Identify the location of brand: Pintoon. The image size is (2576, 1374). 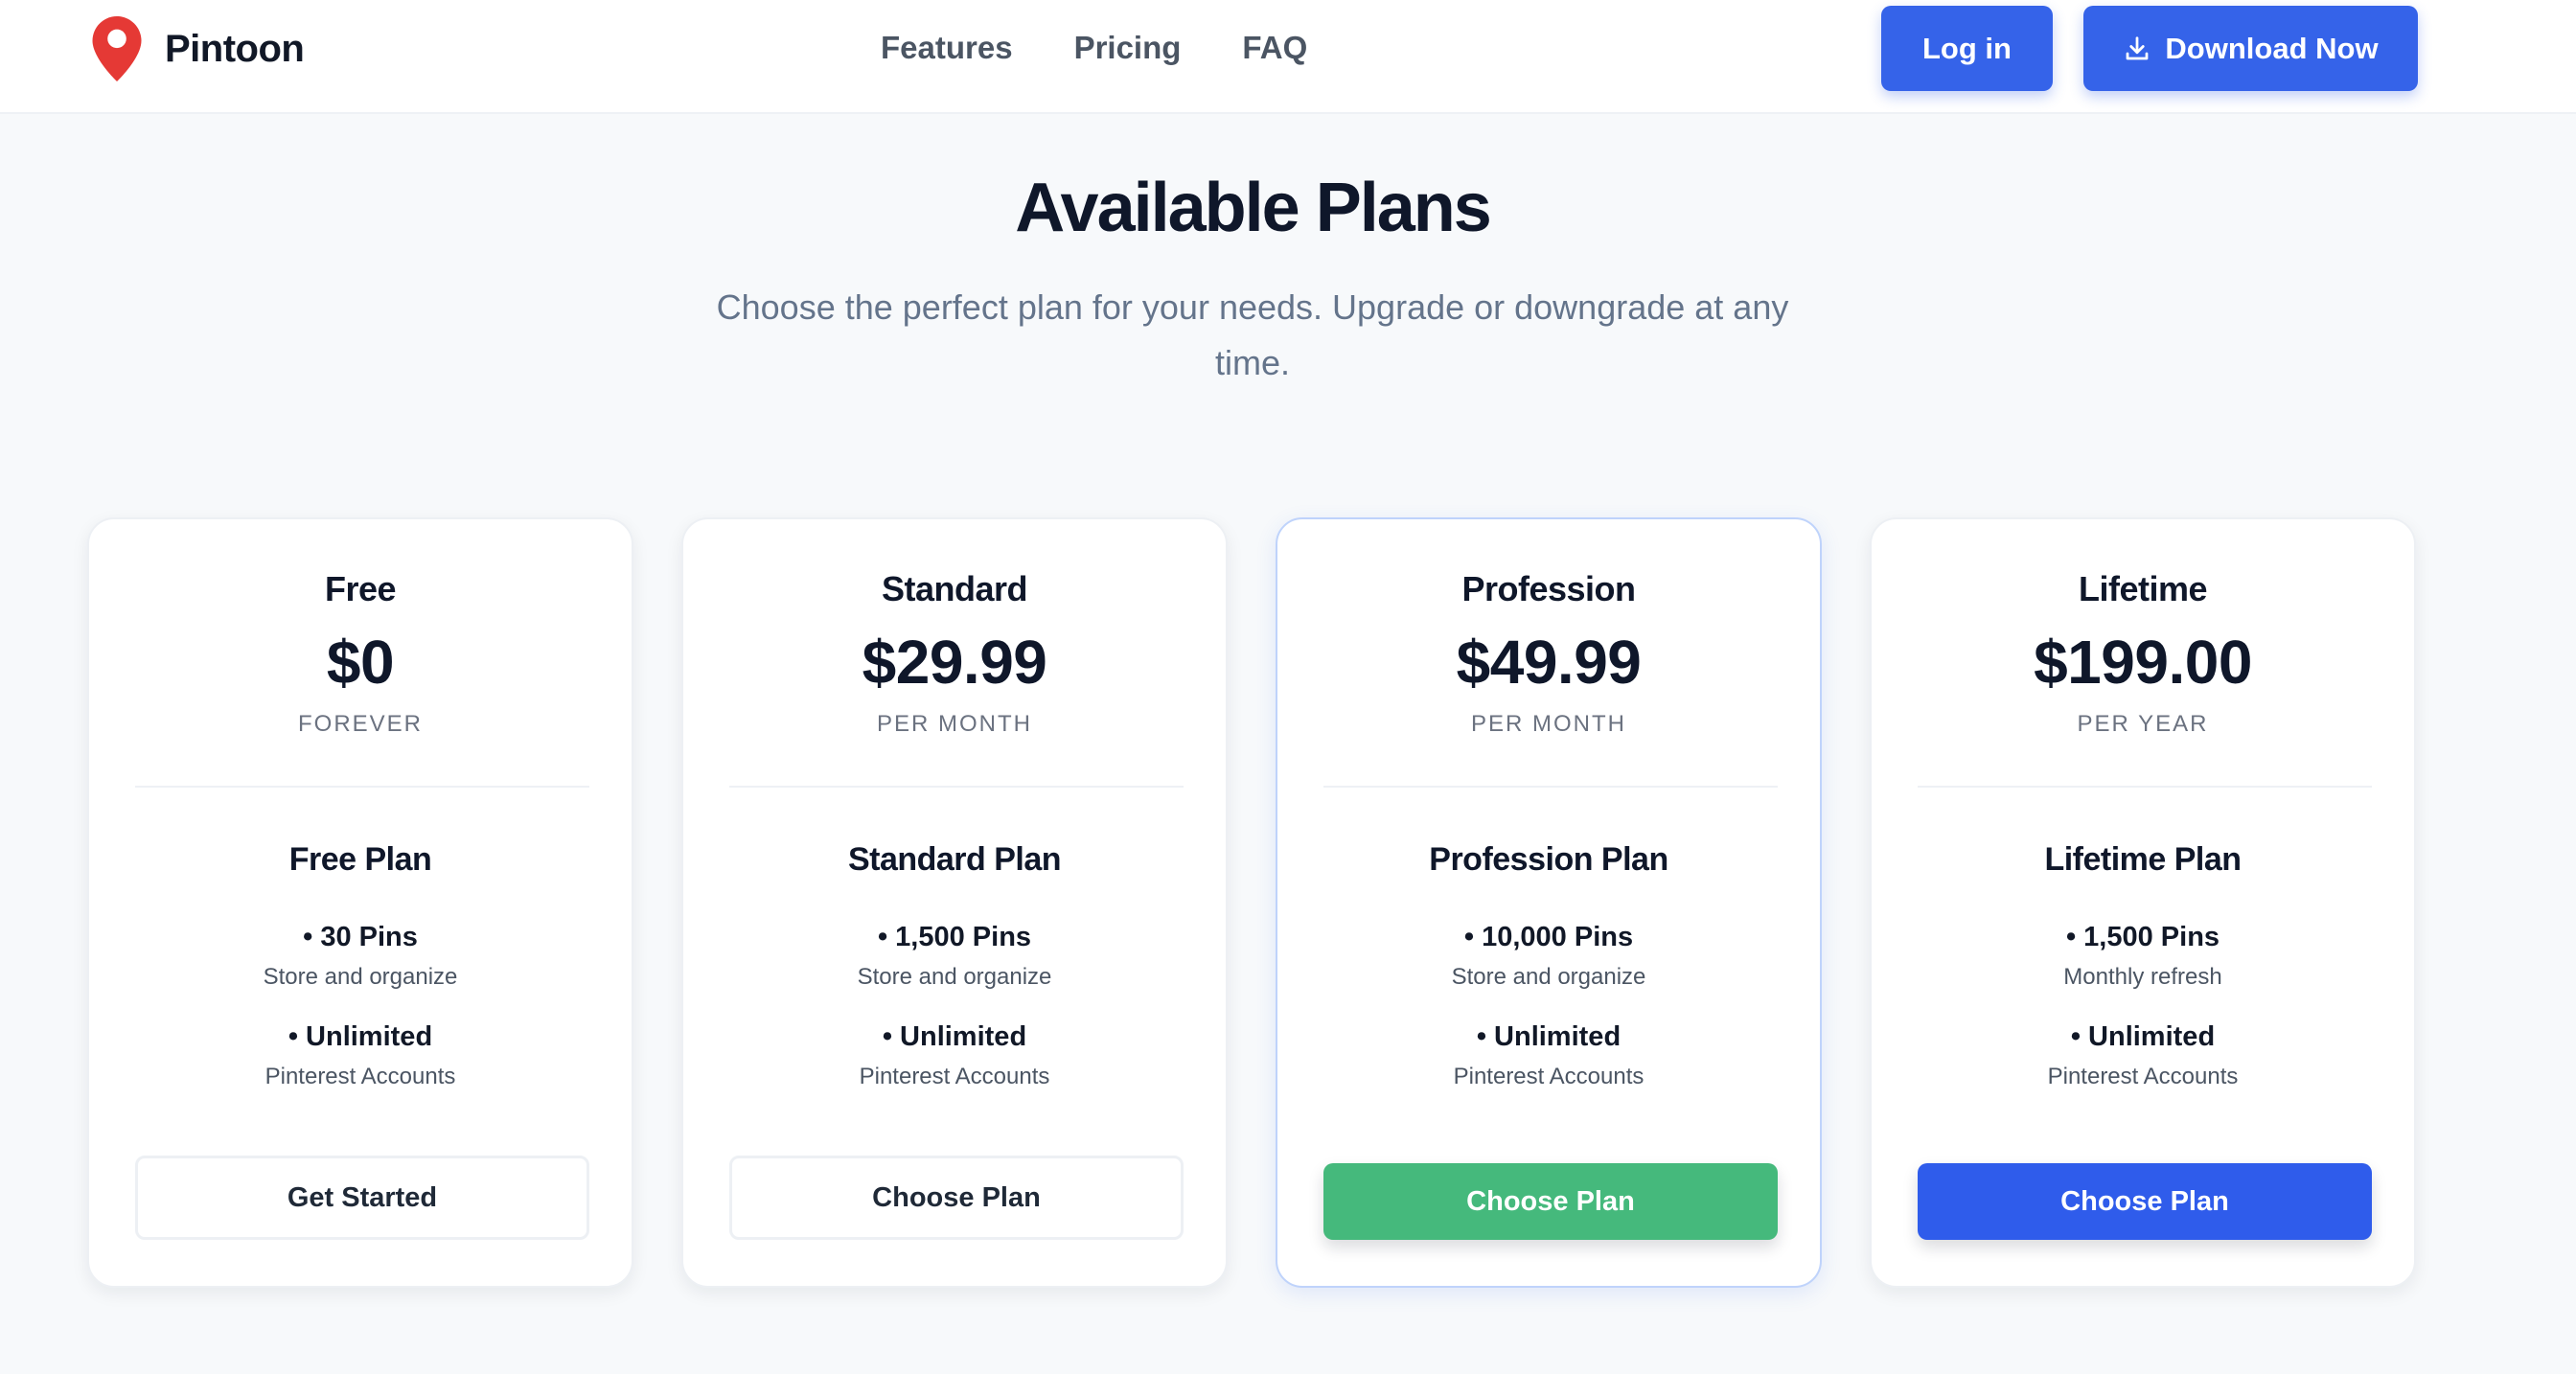
(198, 48).